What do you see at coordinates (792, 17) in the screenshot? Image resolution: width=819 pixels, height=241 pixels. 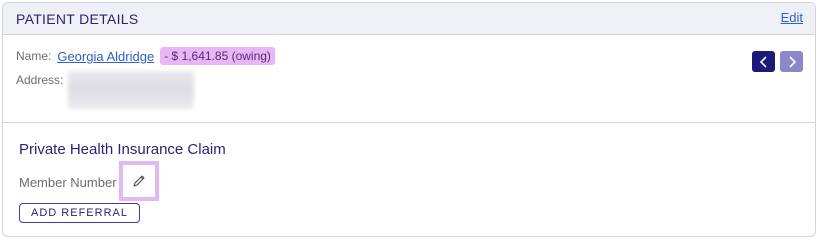 I see `edit-link: Edit` at bounding box center [792, 17].